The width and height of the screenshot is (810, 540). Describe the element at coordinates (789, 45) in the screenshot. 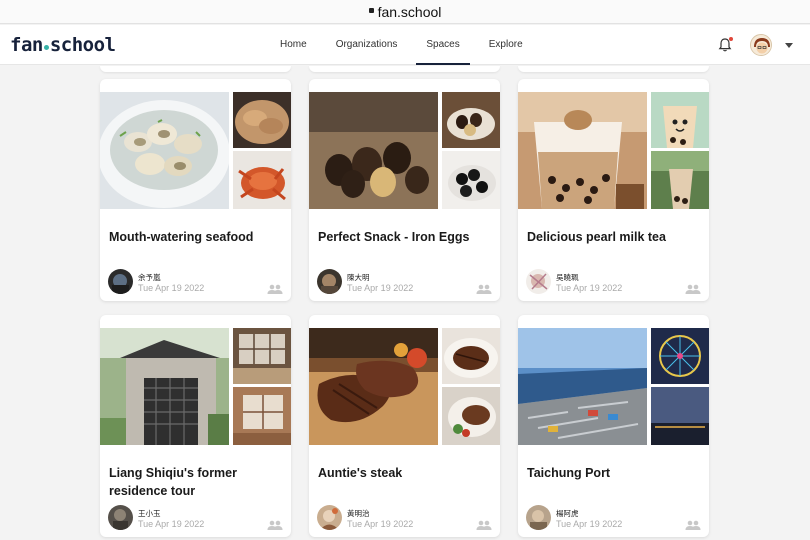

I see `chevron-down-icon` at that location.